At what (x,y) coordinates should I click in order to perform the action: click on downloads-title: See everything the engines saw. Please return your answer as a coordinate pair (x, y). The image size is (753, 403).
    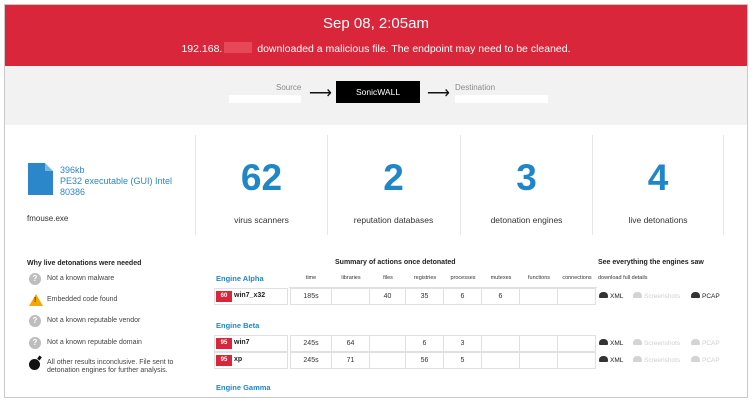
    Looking at the image, I should click on (651, 262).